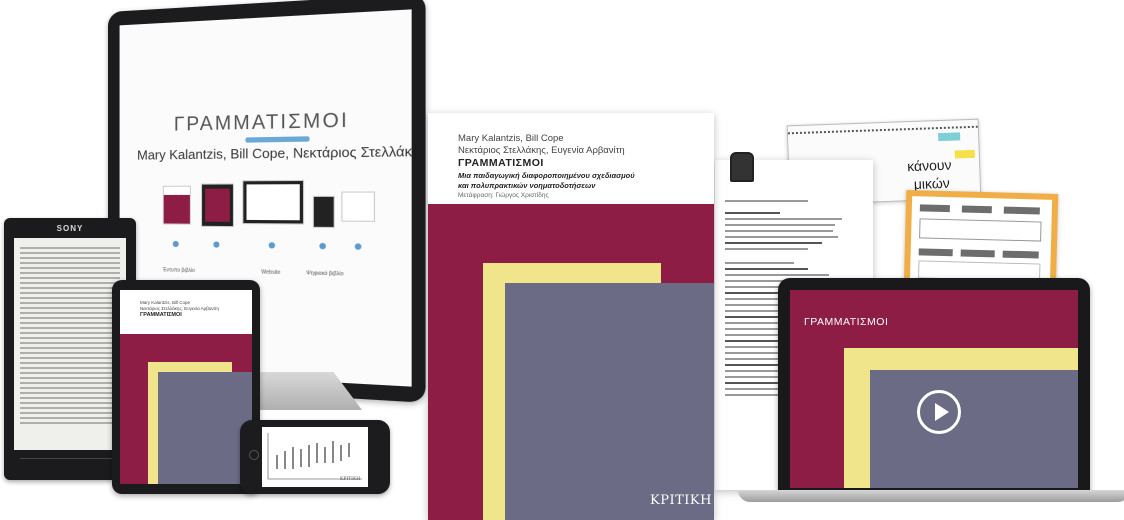  I want to click on diagram-content, so click(981, 242).